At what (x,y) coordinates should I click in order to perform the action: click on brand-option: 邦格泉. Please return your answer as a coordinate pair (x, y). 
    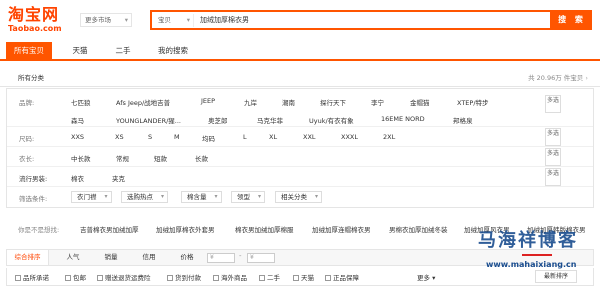
    Looking at the image, I should click on (463, 120).